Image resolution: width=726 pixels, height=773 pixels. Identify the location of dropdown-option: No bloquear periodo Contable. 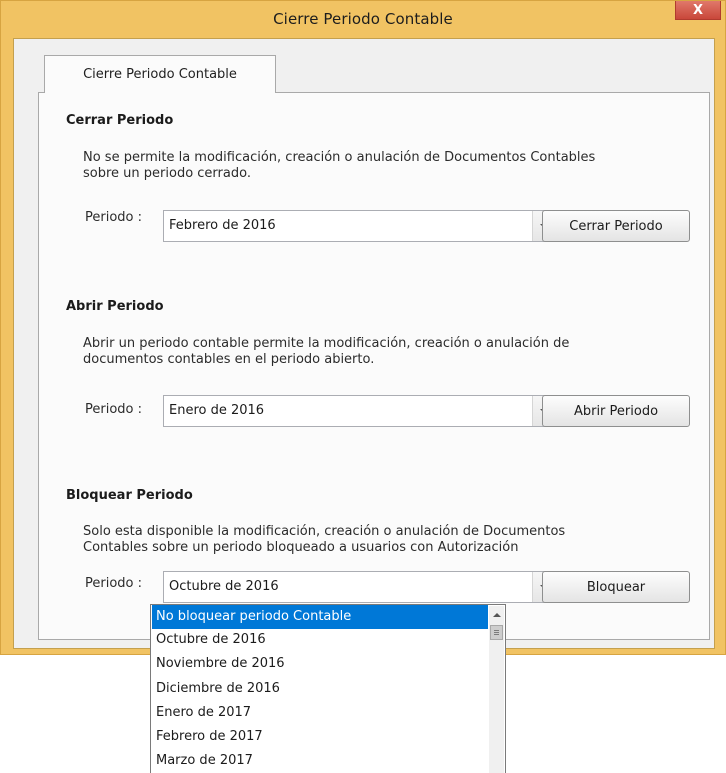
(320, 617).